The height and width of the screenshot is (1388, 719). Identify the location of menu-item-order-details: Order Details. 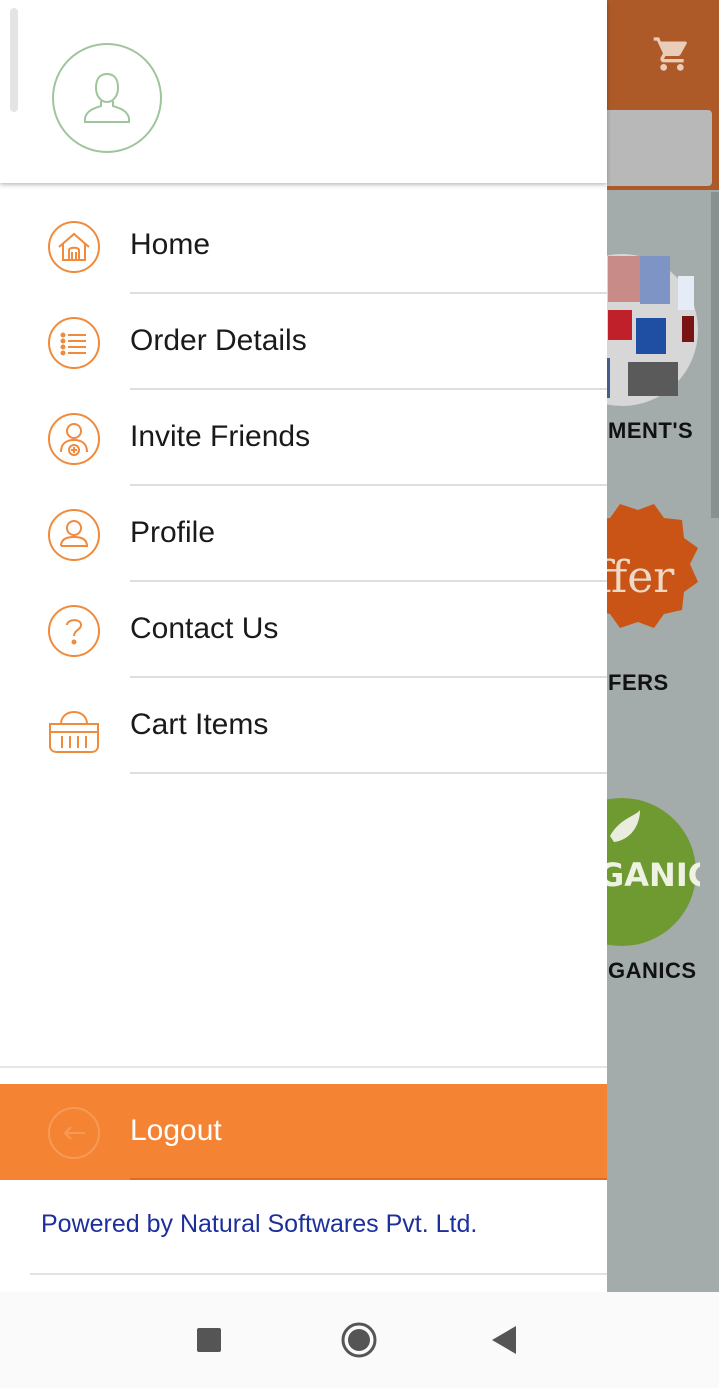
(303, 342).